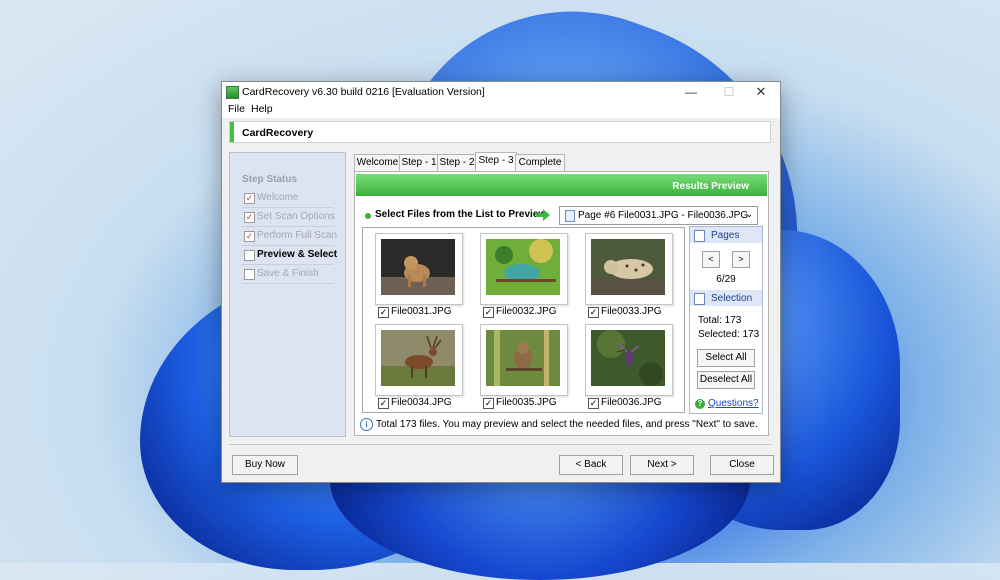 Image resolution: width=1000 pixels, height=580 pixels. Describe the element at coordinates (496, 162) in the screenshot. I see `tab-step-3: Step - 3` at that location.